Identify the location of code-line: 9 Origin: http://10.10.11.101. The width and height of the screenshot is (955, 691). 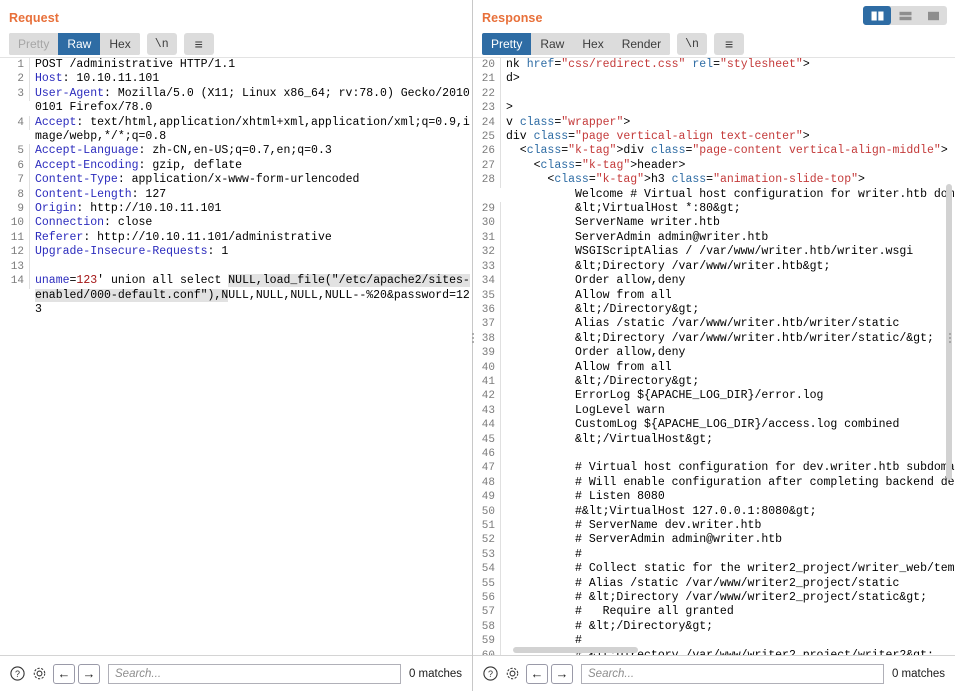
(236, 209).